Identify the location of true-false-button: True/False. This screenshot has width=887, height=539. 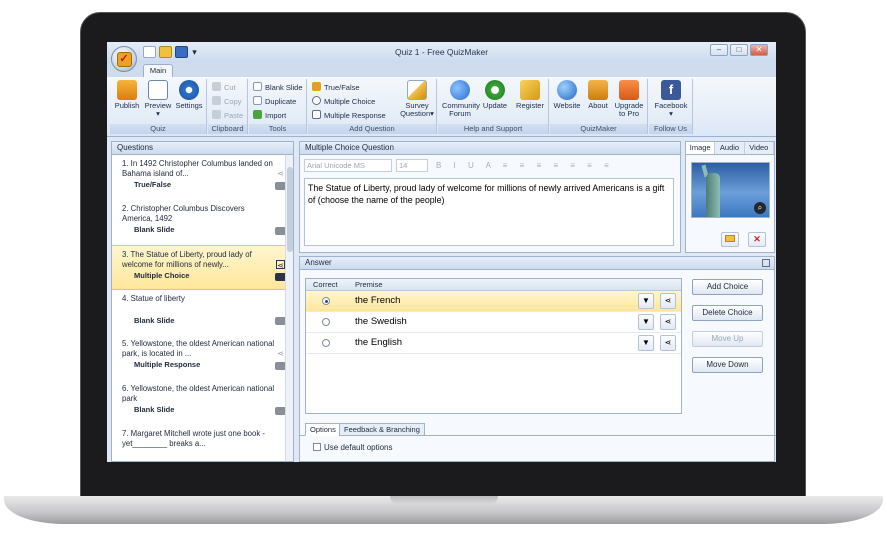
(336, 88).